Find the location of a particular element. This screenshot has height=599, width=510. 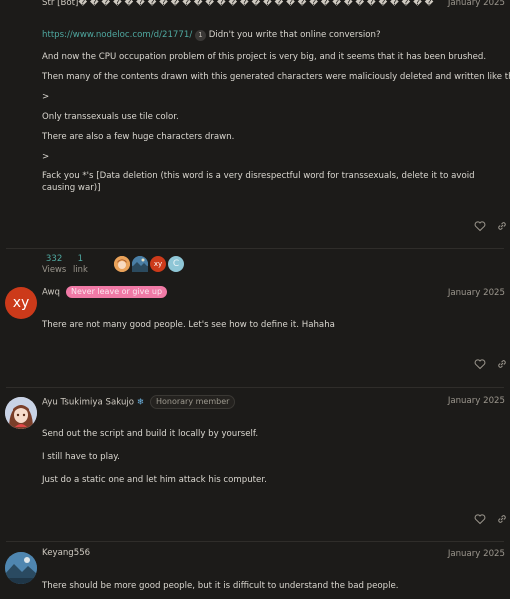

anime-girl-avatar-icon is located at coordinates (21, 413).